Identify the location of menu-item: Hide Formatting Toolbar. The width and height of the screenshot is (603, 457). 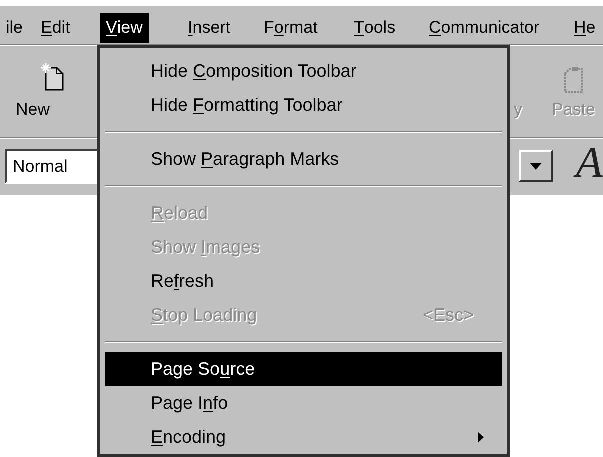
(303, 105).